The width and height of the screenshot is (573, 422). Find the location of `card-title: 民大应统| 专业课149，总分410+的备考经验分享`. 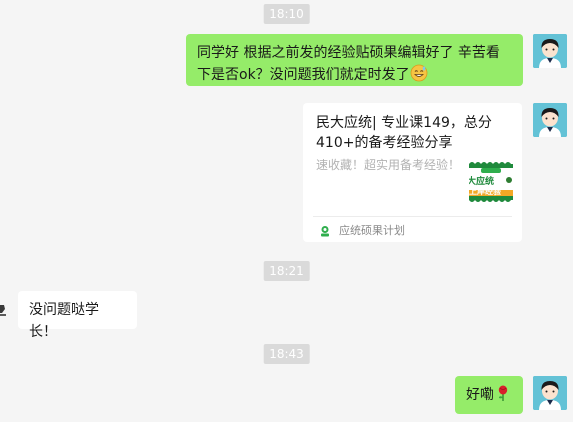

card-title: 民大应统| 专业课149，总分410+的备考经验分享 is located at coordinates (404, 133).